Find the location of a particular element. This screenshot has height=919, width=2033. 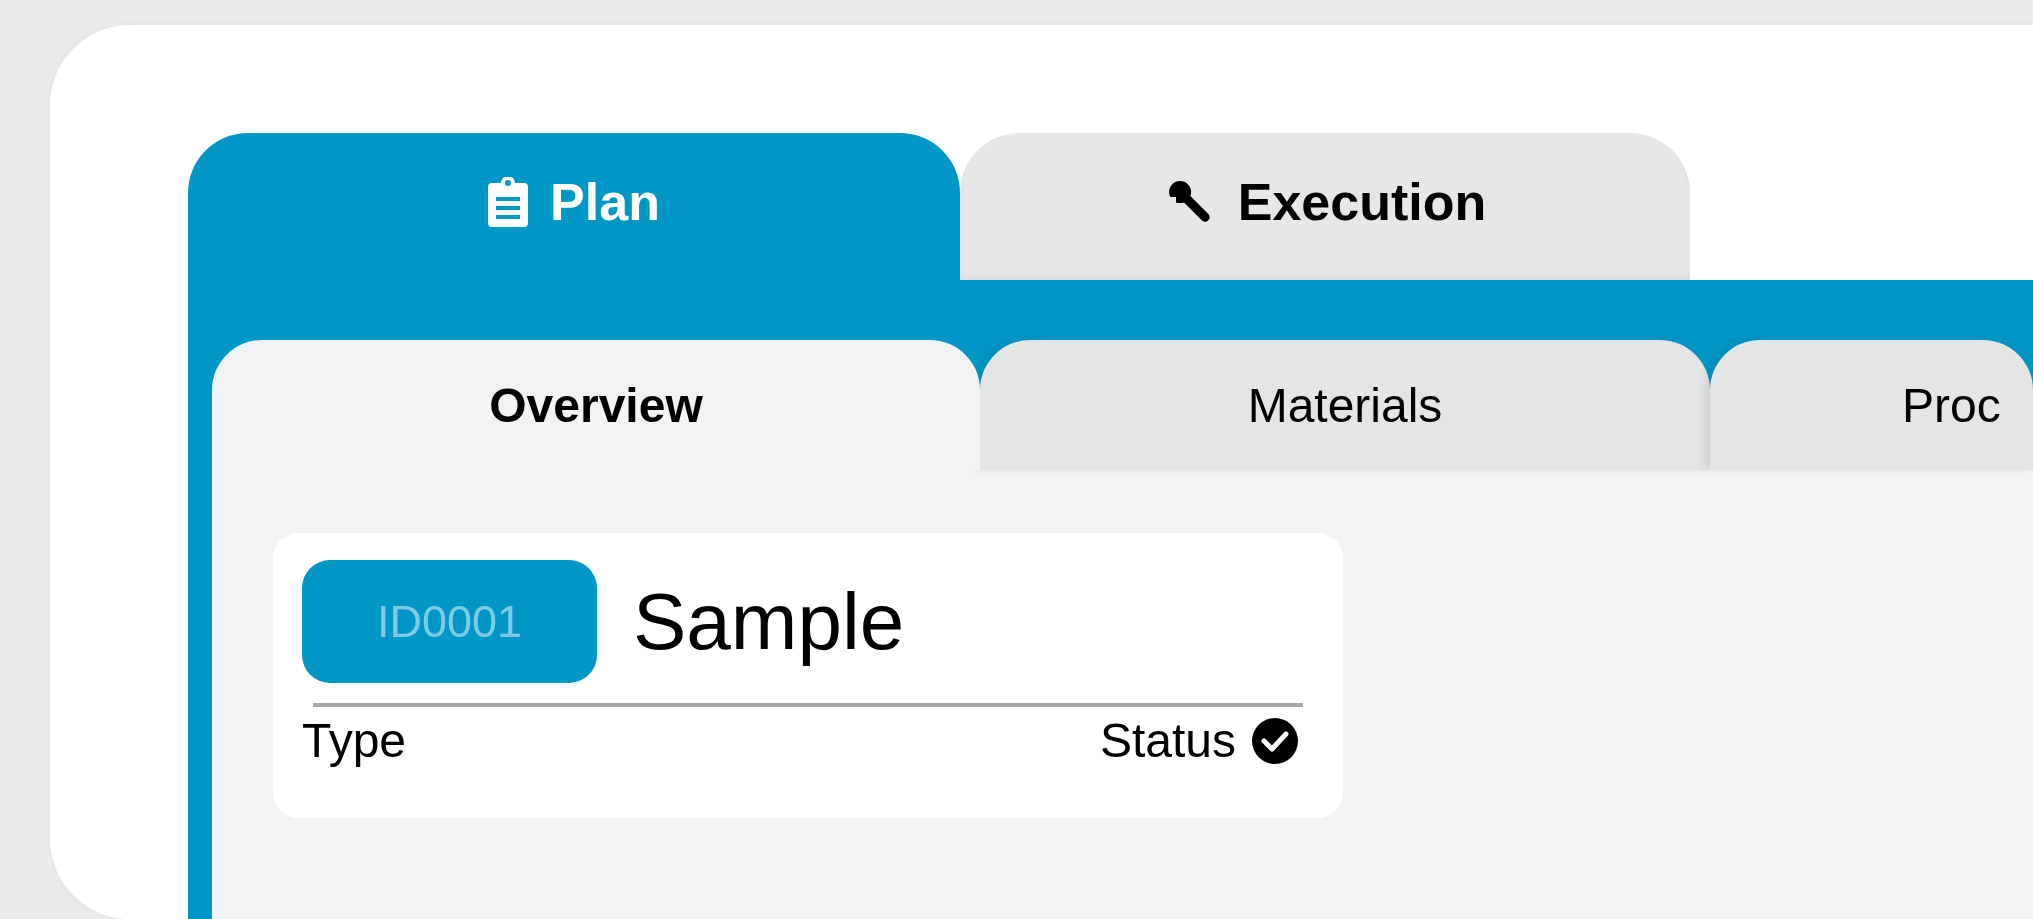

clipboard-icon is located at coordinates (508, 201).